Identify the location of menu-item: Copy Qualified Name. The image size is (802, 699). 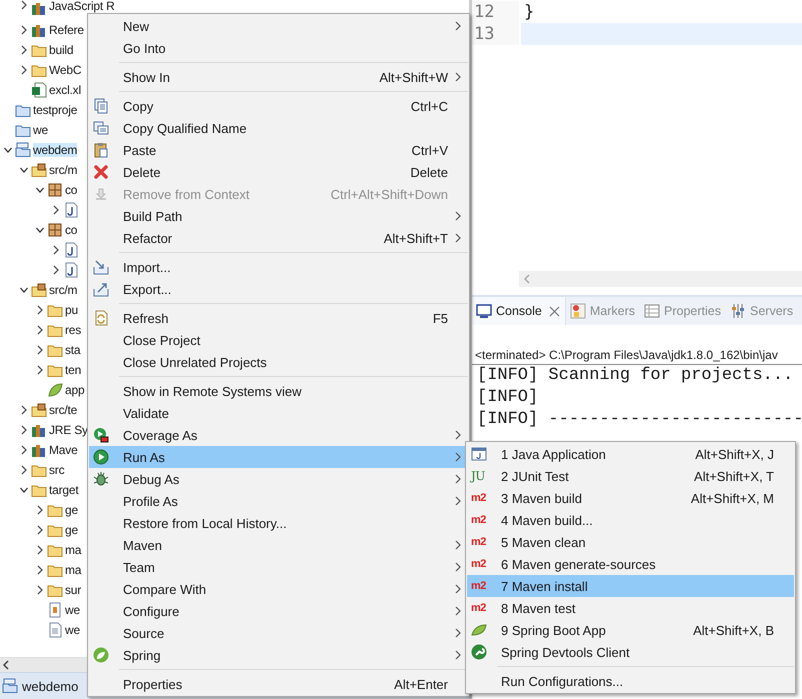
(278, 128).